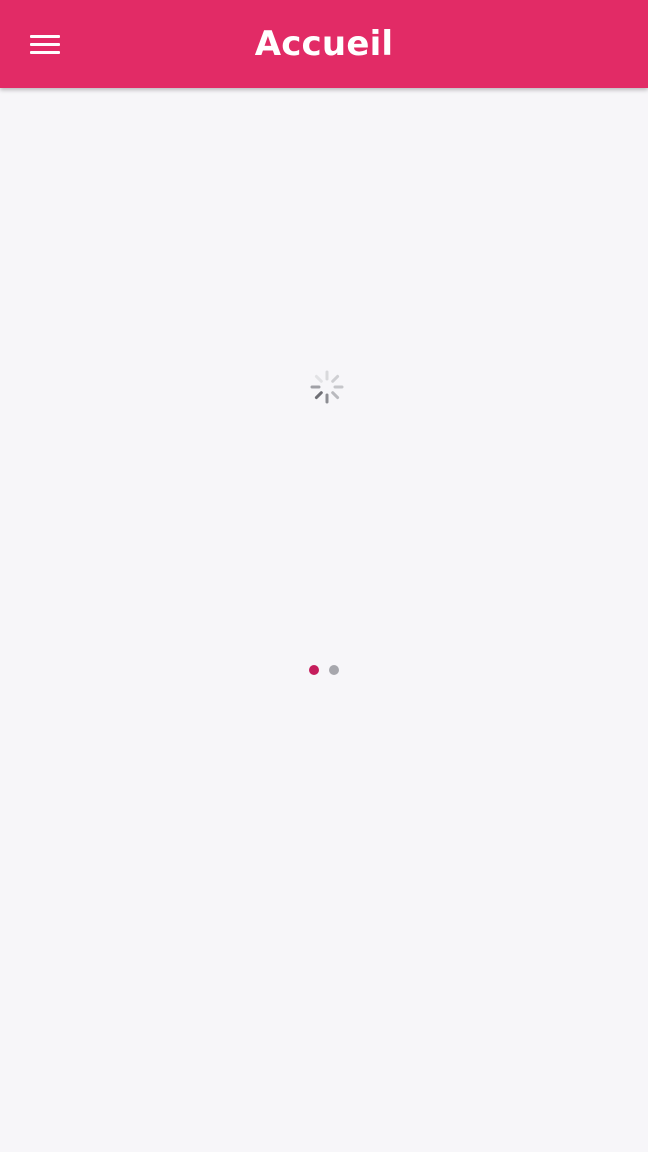  I want to click on loading-spinner-icon, so click(327, 387).